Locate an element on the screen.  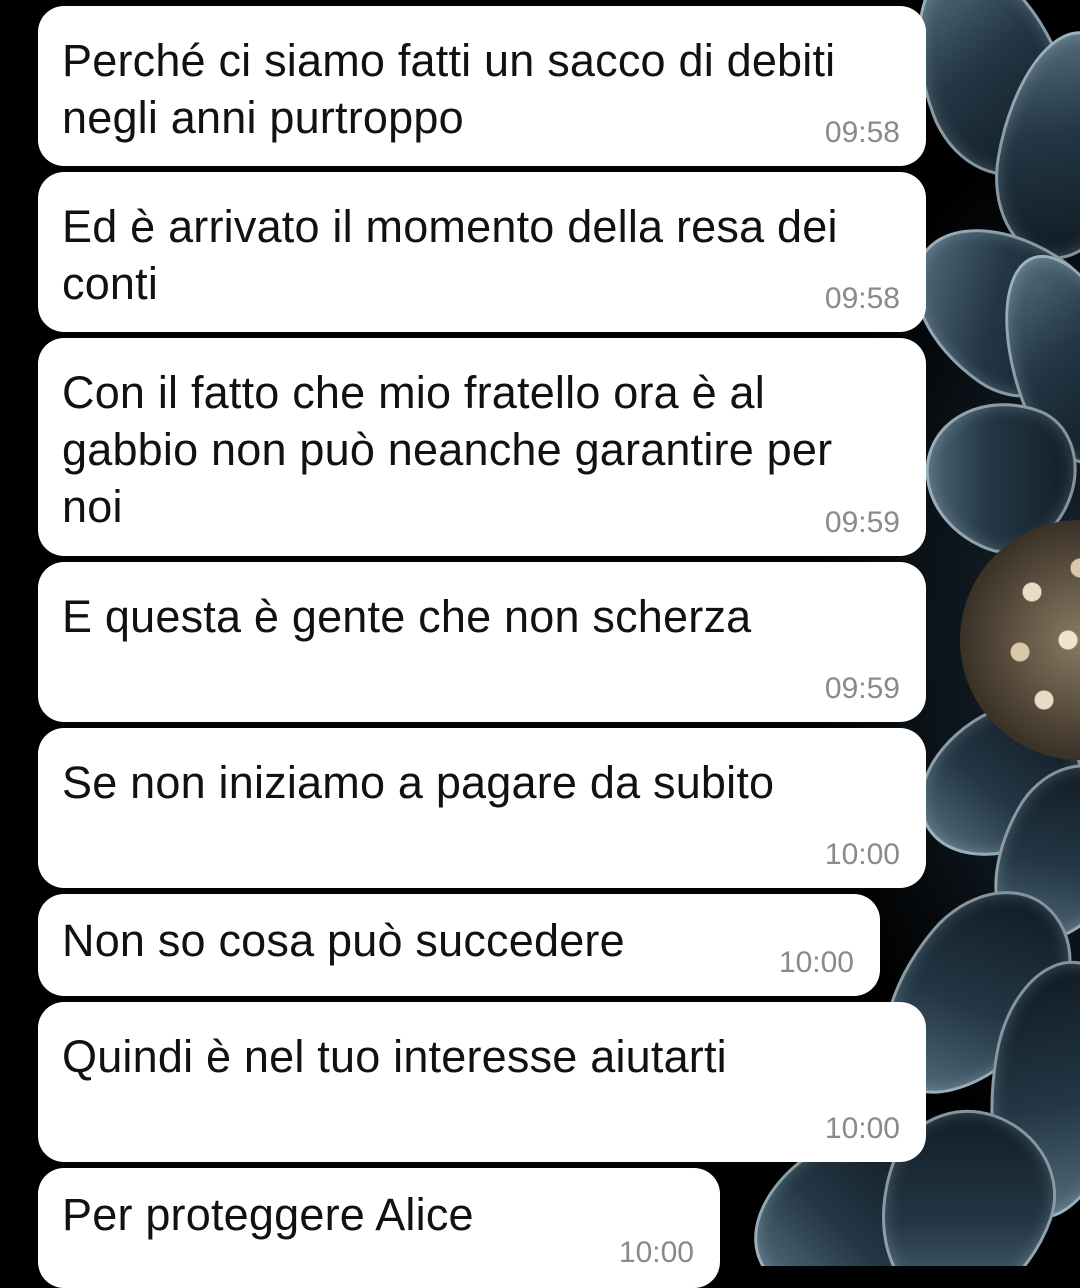
message-text: Quindi è nel tuo interesse aiutarti is located at coordinates (394, 1056).